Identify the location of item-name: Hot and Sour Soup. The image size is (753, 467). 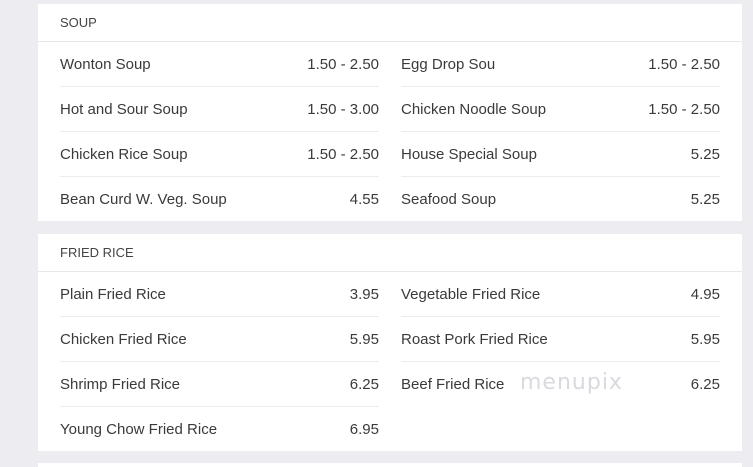
(124, 109).